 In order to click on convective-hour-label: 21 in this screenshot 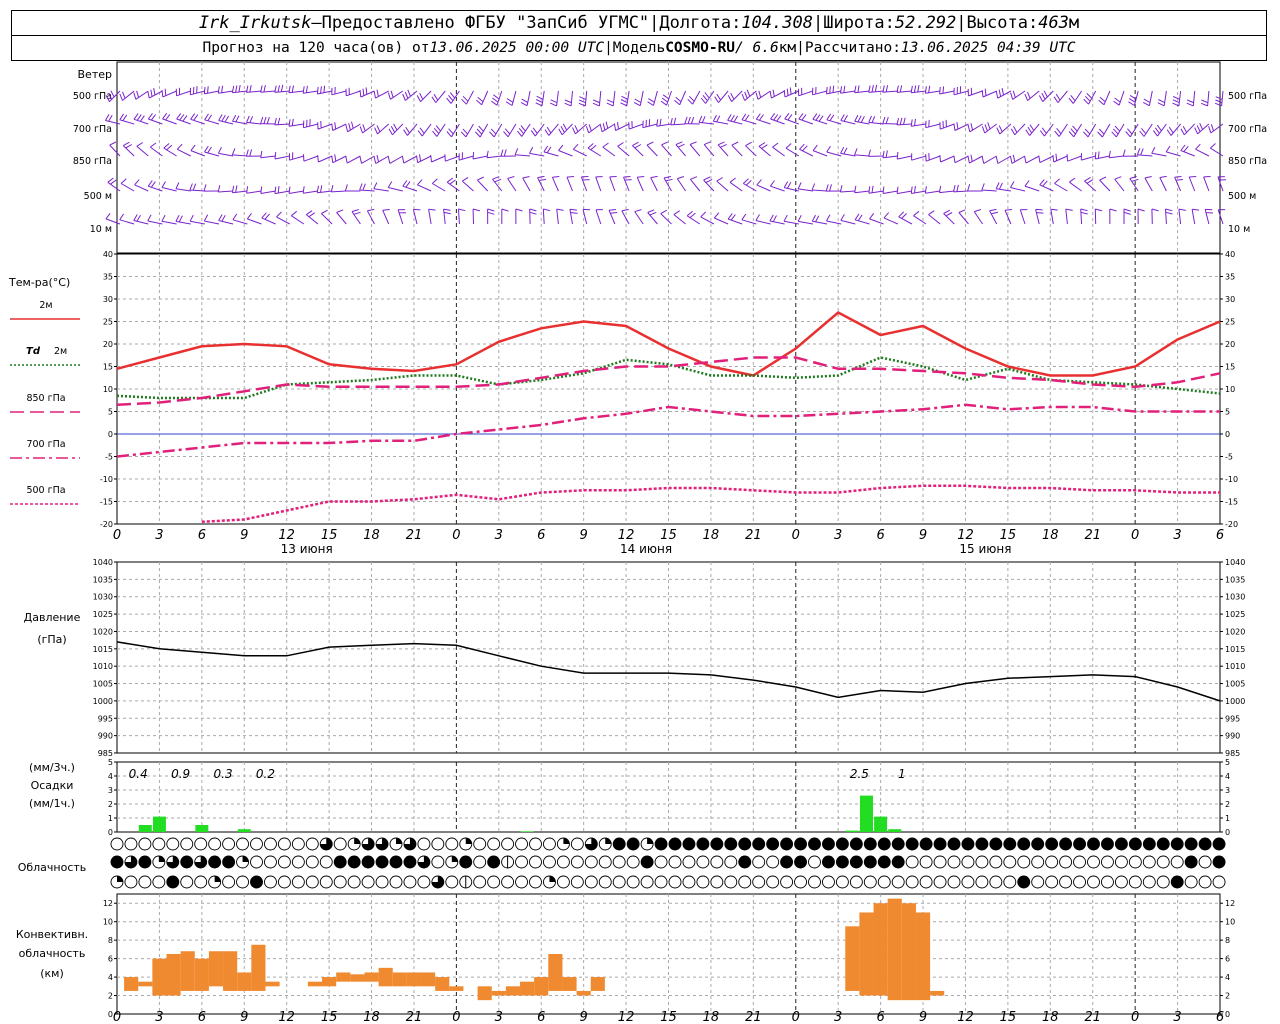, I will do `click(753, 1017)`.